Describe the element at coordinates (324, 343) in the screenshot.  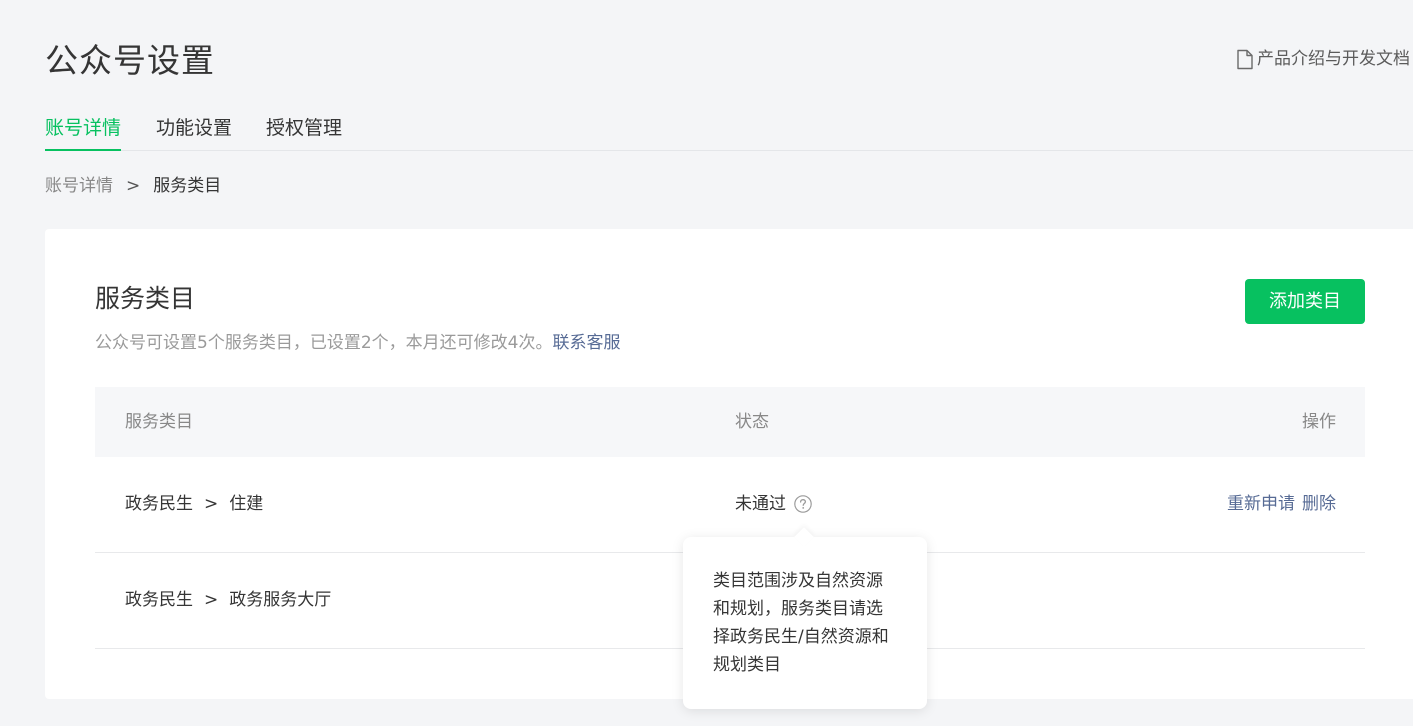
I see `quota-text: 公众号可设置5个服务类目，已设置2个，本月还可修改4次。` at that location.